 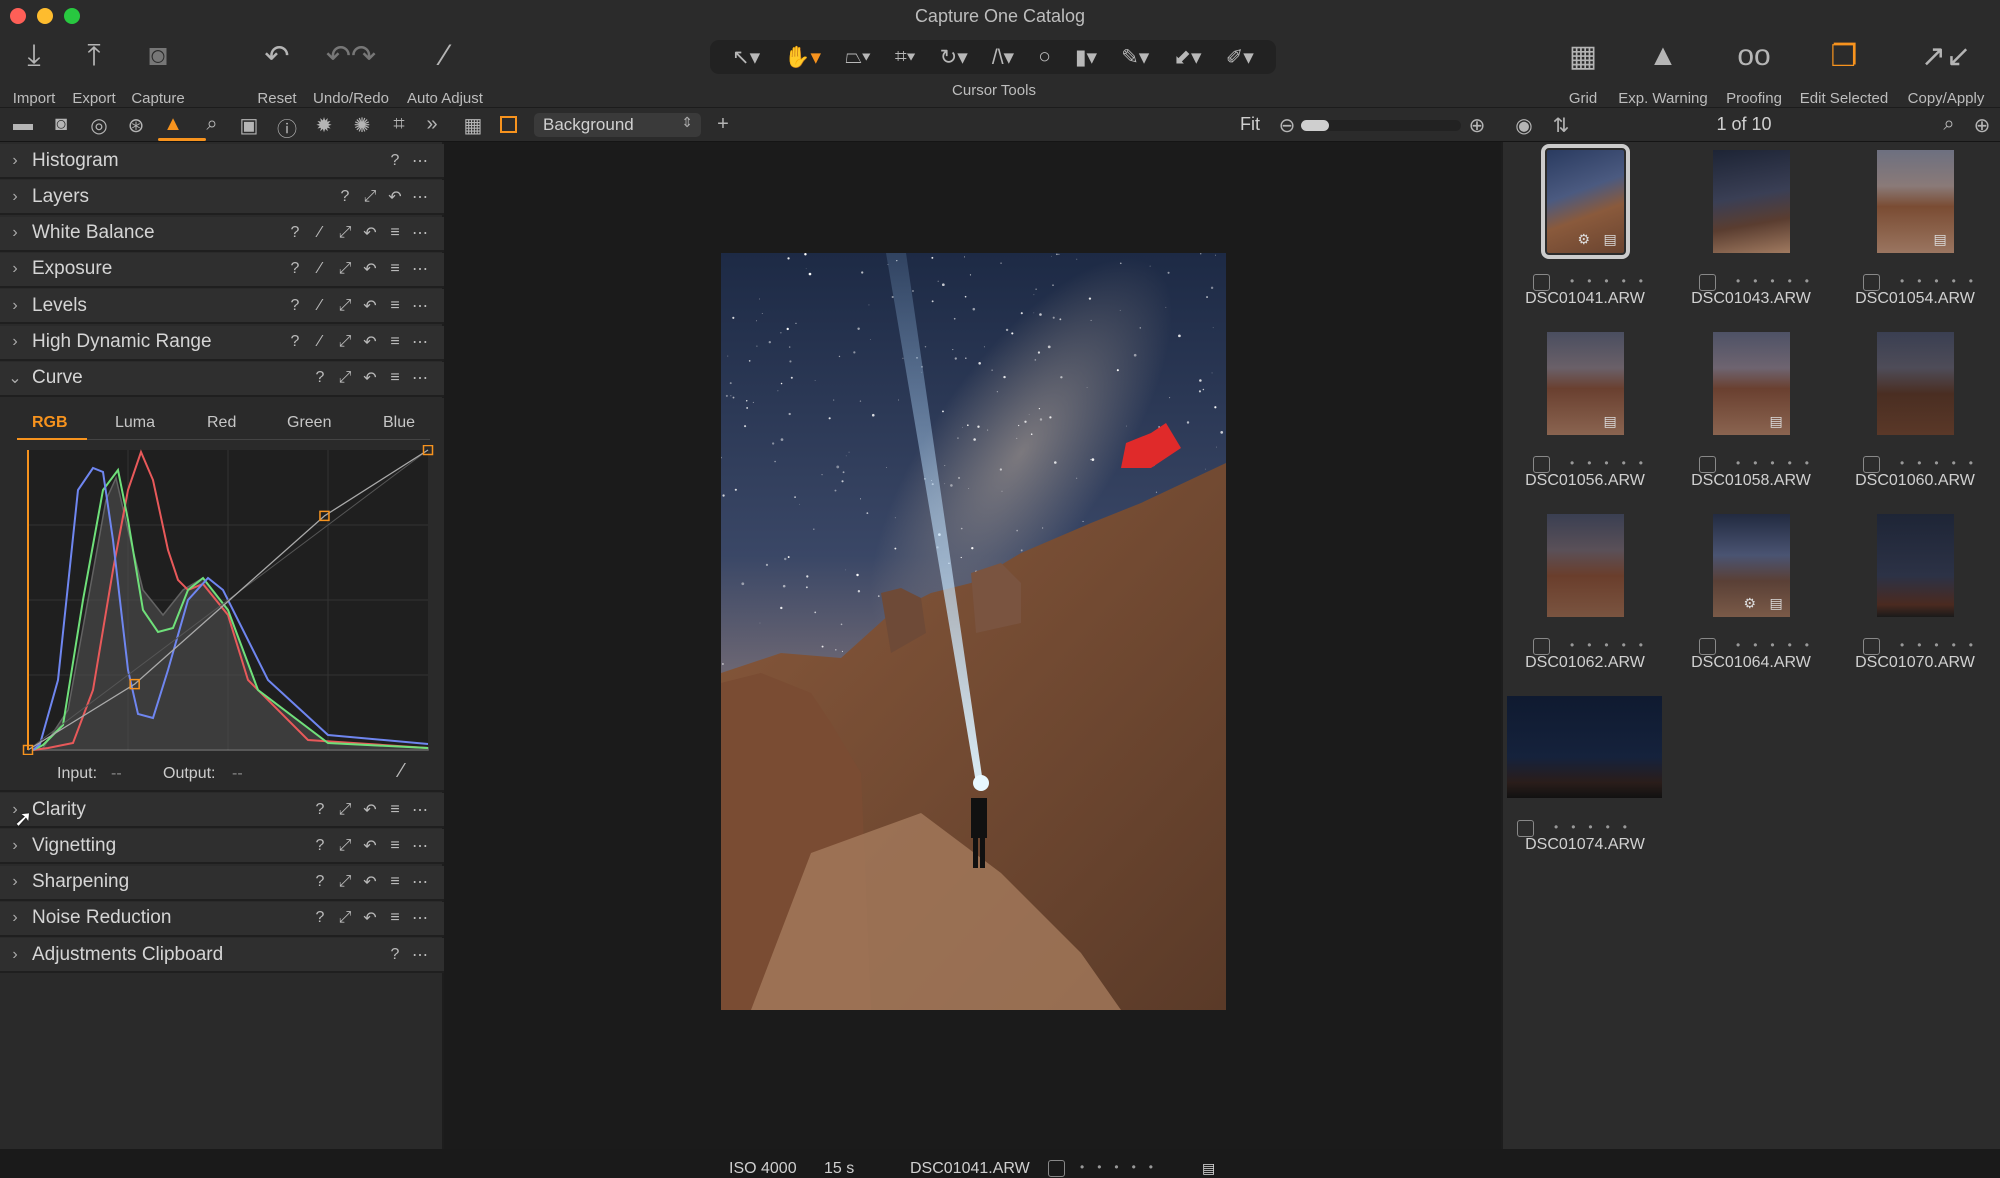 What do you see at coordinates (23, 124) in the screenshot?
I see `folder-icon: ▬` at bounding box center [23, 124].